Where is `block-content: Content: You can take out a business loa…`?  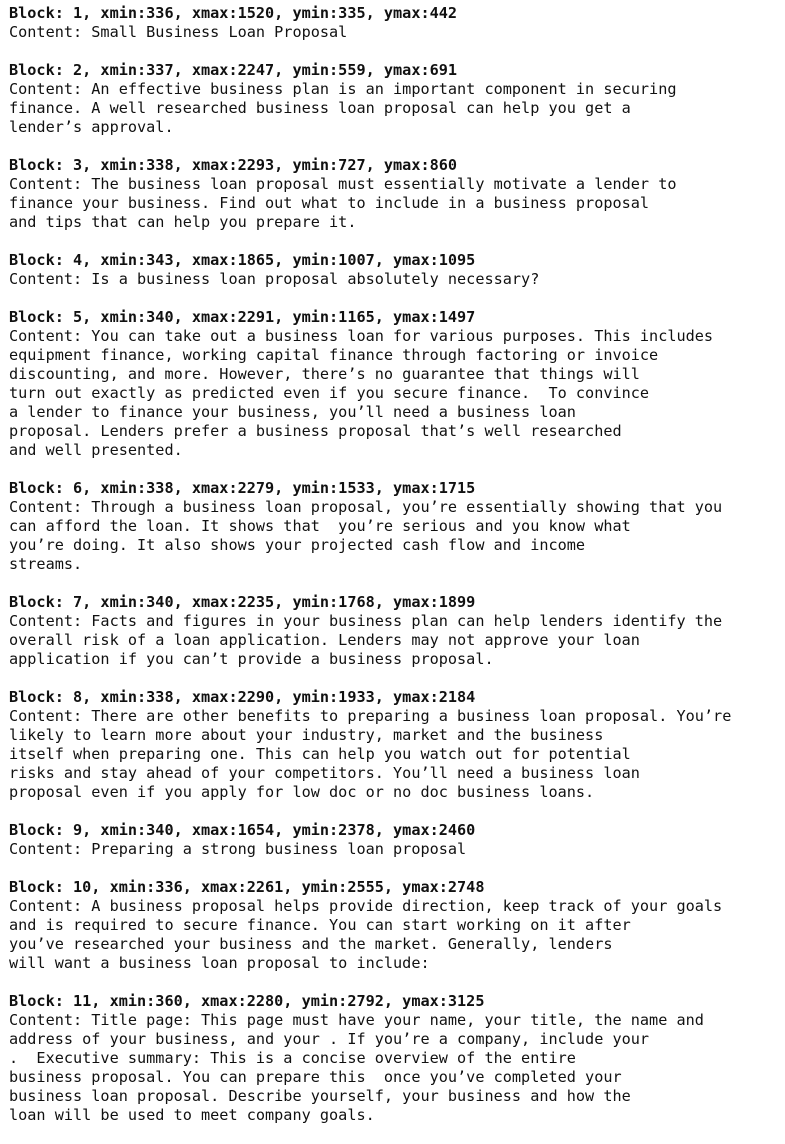 block-content: Content: You can take out a business loa… is located at coordinates (361, 393).